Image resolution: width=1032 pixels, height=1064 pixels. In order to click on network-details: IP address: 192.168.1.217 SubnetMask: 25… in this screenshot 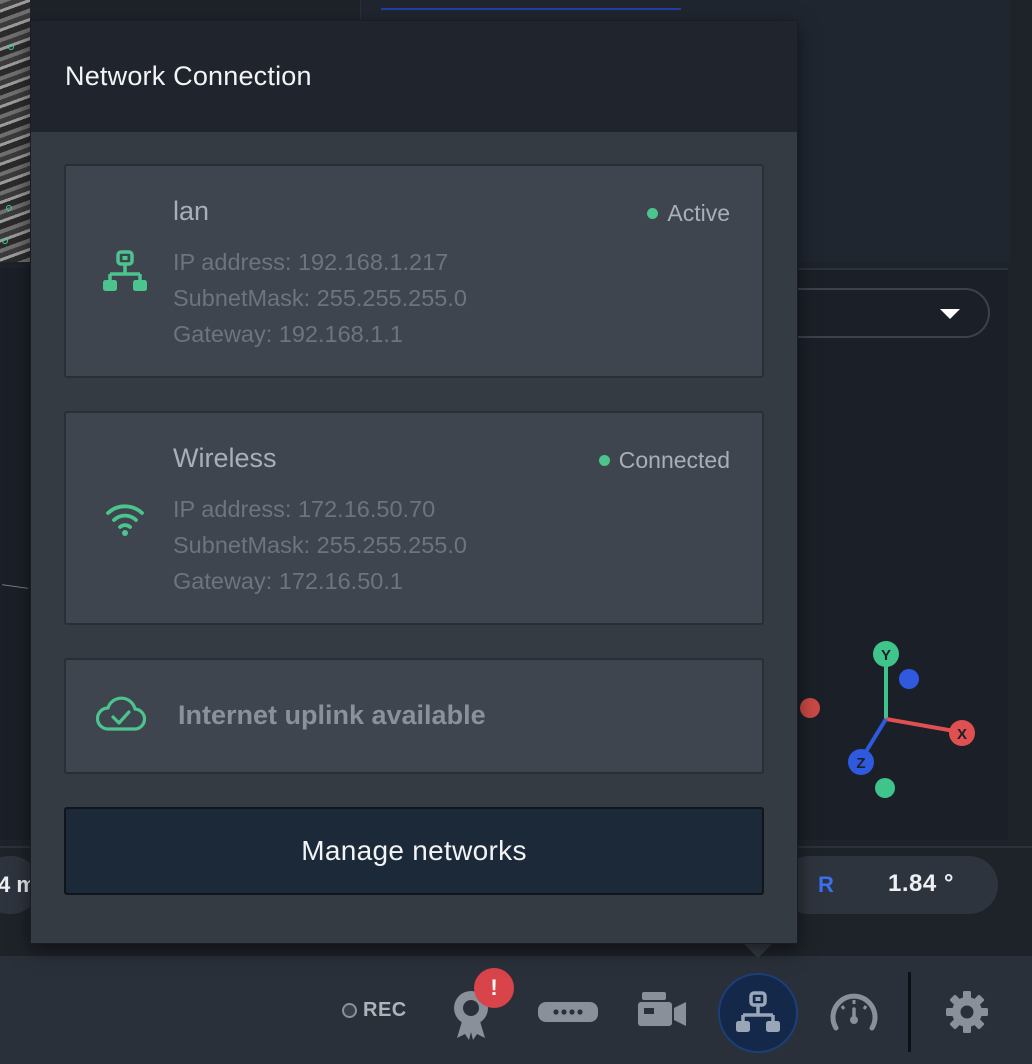, I will do `click(320, 298)`.